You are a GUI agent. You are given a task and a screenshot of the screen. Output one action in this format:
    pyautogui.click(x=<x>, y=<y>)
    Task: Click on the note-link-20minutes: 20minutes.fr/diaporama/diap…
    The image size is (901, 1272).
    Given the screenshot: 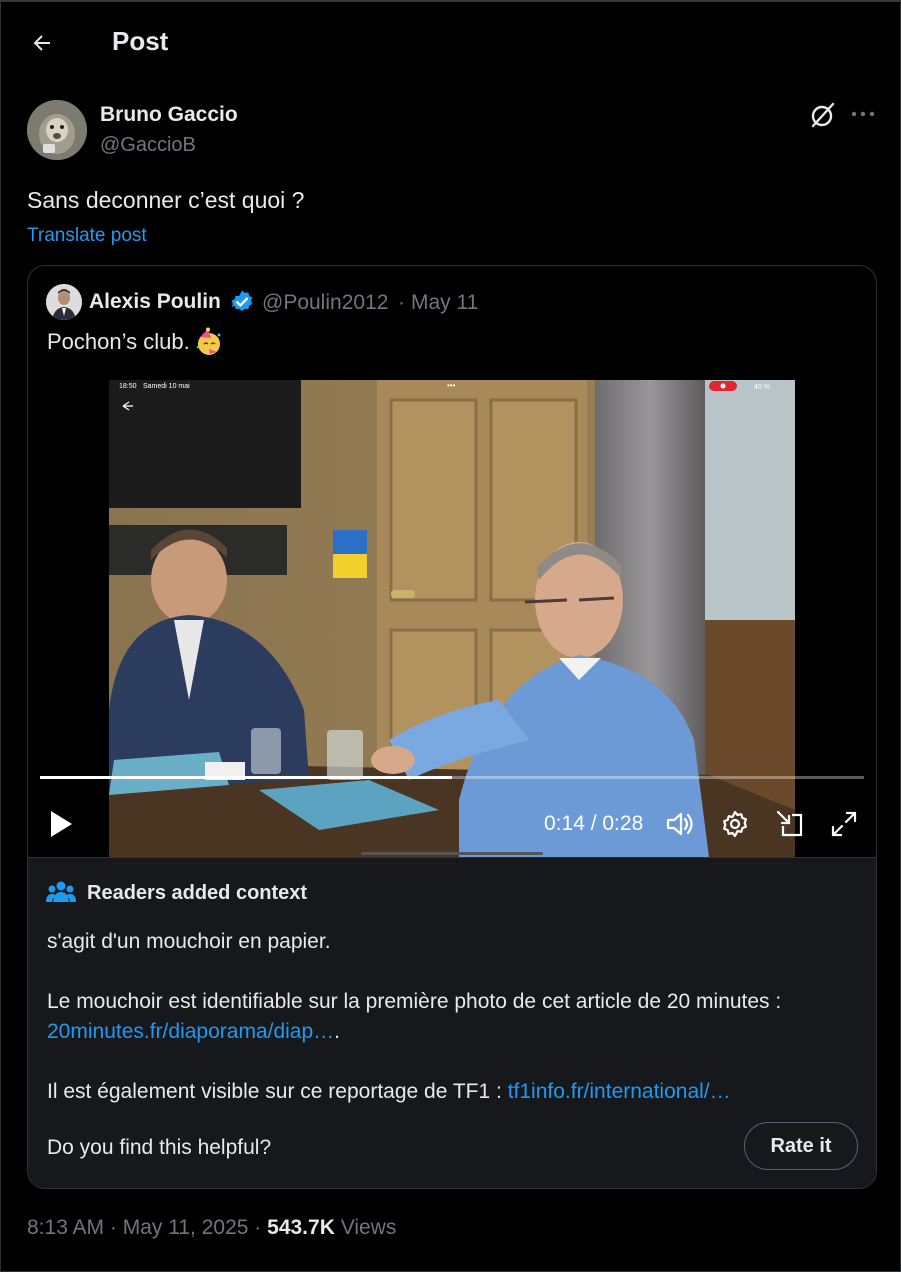 What is the action you would take?
    pyautogui.click(x=190, y=1031)
    